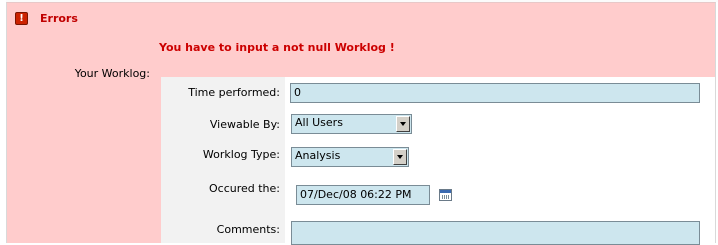 Image resolution: width=718 pixels, height=245 pixels. What do you see at coordinates (495, 233) in the screenshot?
I see `comments-textarea` at bounding box center [495, 233].